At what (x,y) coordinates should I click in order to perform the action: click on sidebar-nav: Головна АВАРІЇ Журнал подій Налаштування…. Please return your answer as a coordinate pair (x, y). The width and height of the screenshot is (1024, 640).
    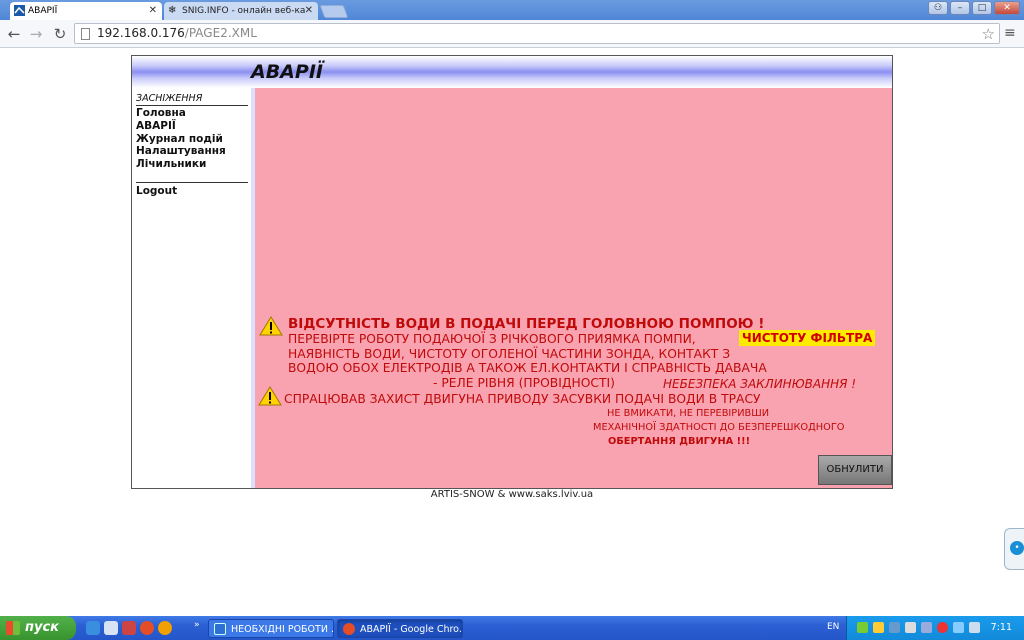
    Looking at the image, I should click on (181, 139).